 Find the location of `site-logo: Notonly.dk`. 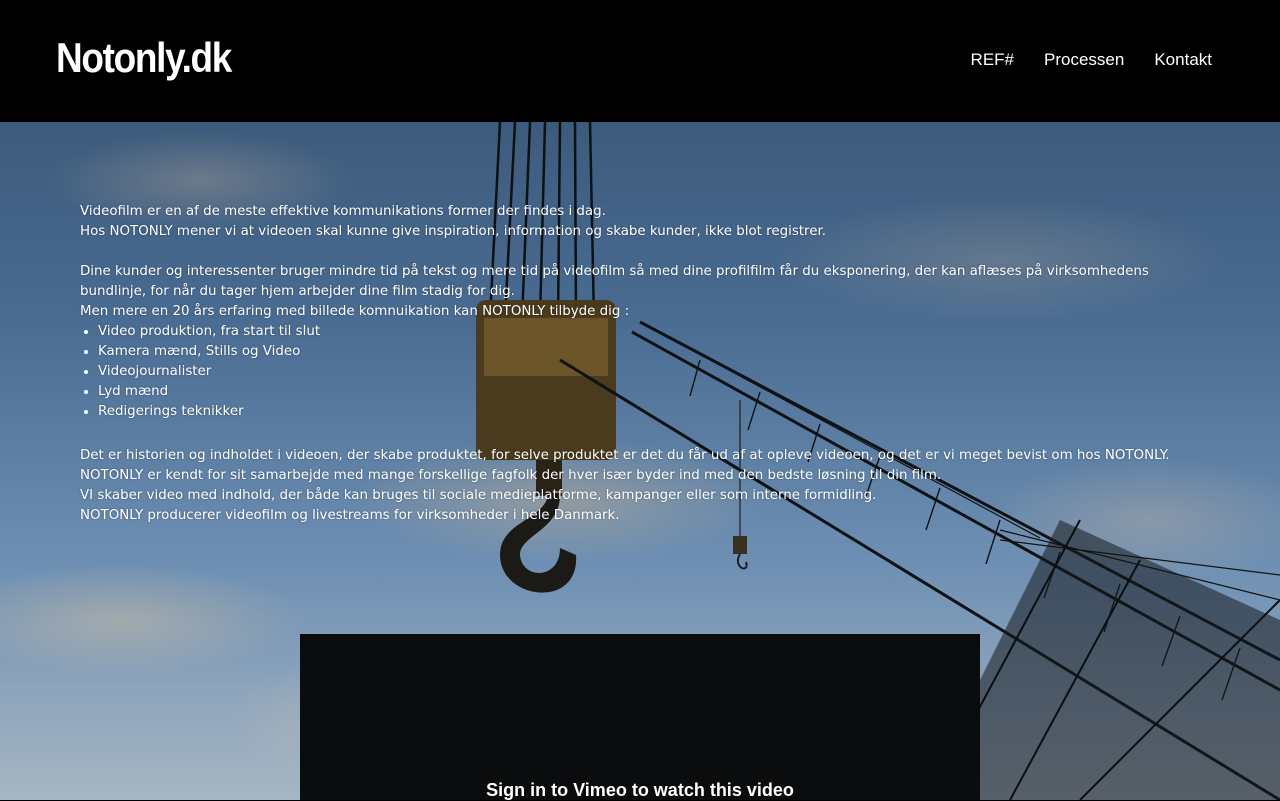

site-logo: Notonly.dk is located at coordinates (144, 58).